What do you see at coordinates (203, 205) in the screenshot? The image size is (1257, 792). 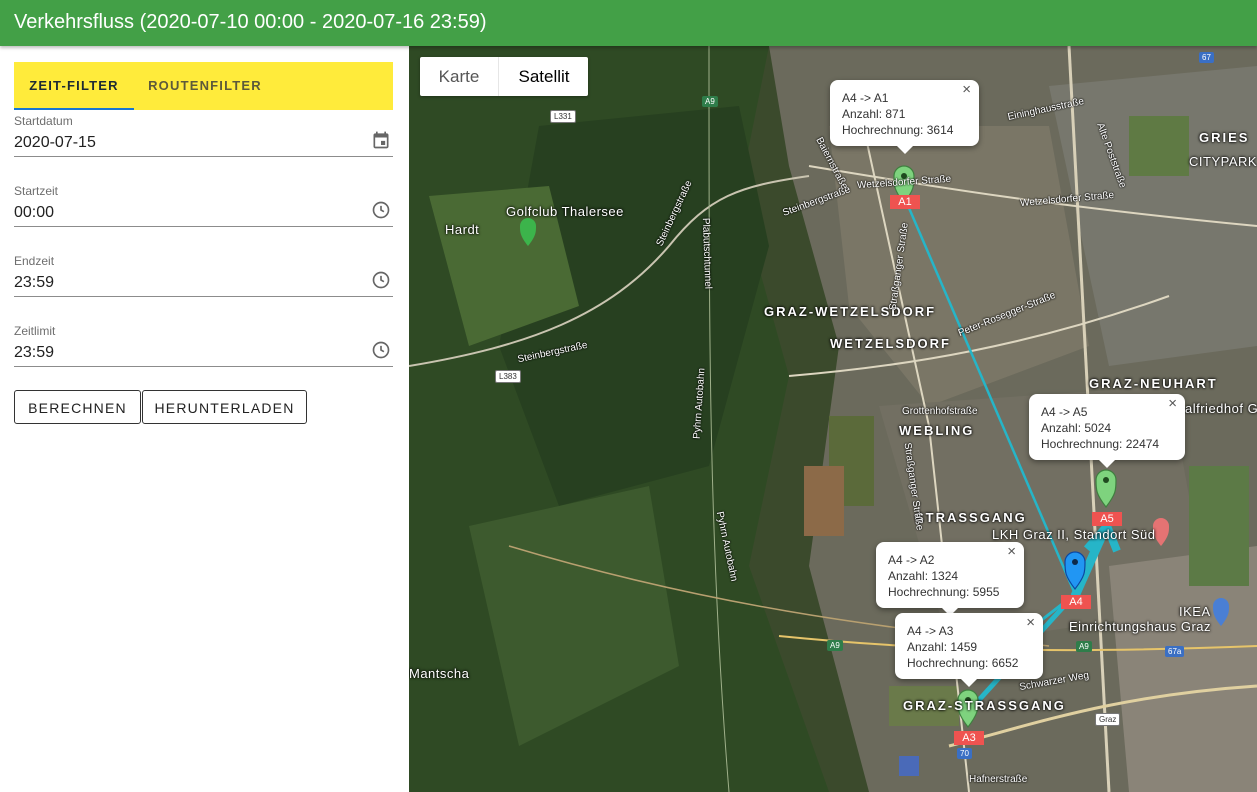 I see `startzeit-field: Startzeit 00:00` at bounding box center [203, 205].